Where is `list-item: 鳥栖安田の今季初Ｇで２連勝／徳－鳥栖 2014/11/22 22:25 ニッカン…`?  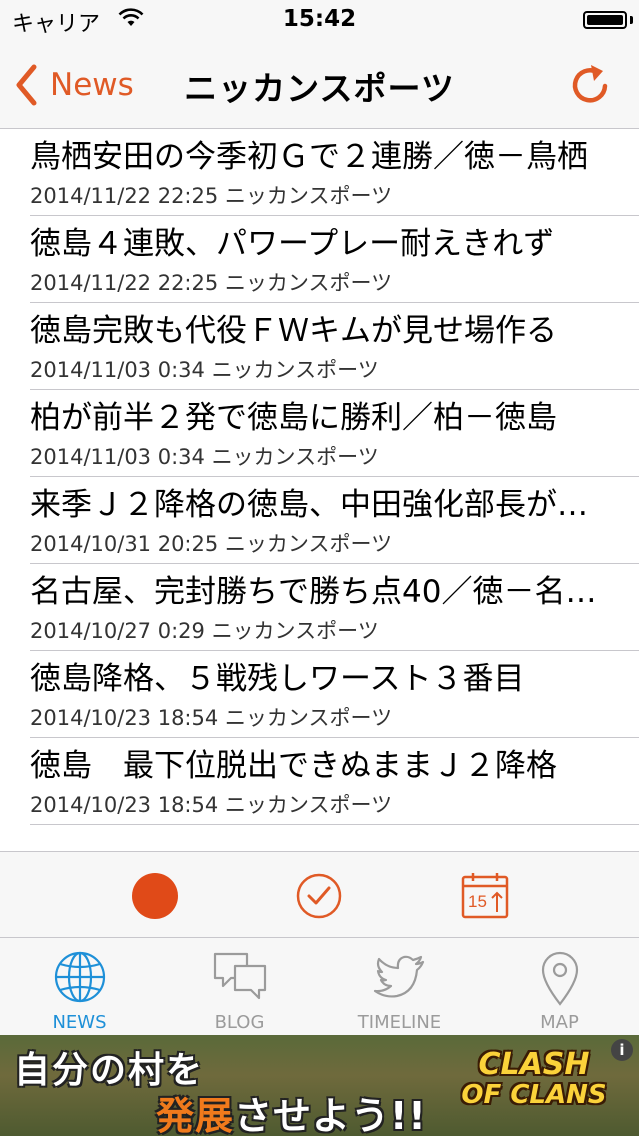
list-item: 鳥栖安田の今季初Ｇで２連勝／徳－鳥栖 2014/11/22 22:25 ニッカン… is located at coordinates (319, 172).